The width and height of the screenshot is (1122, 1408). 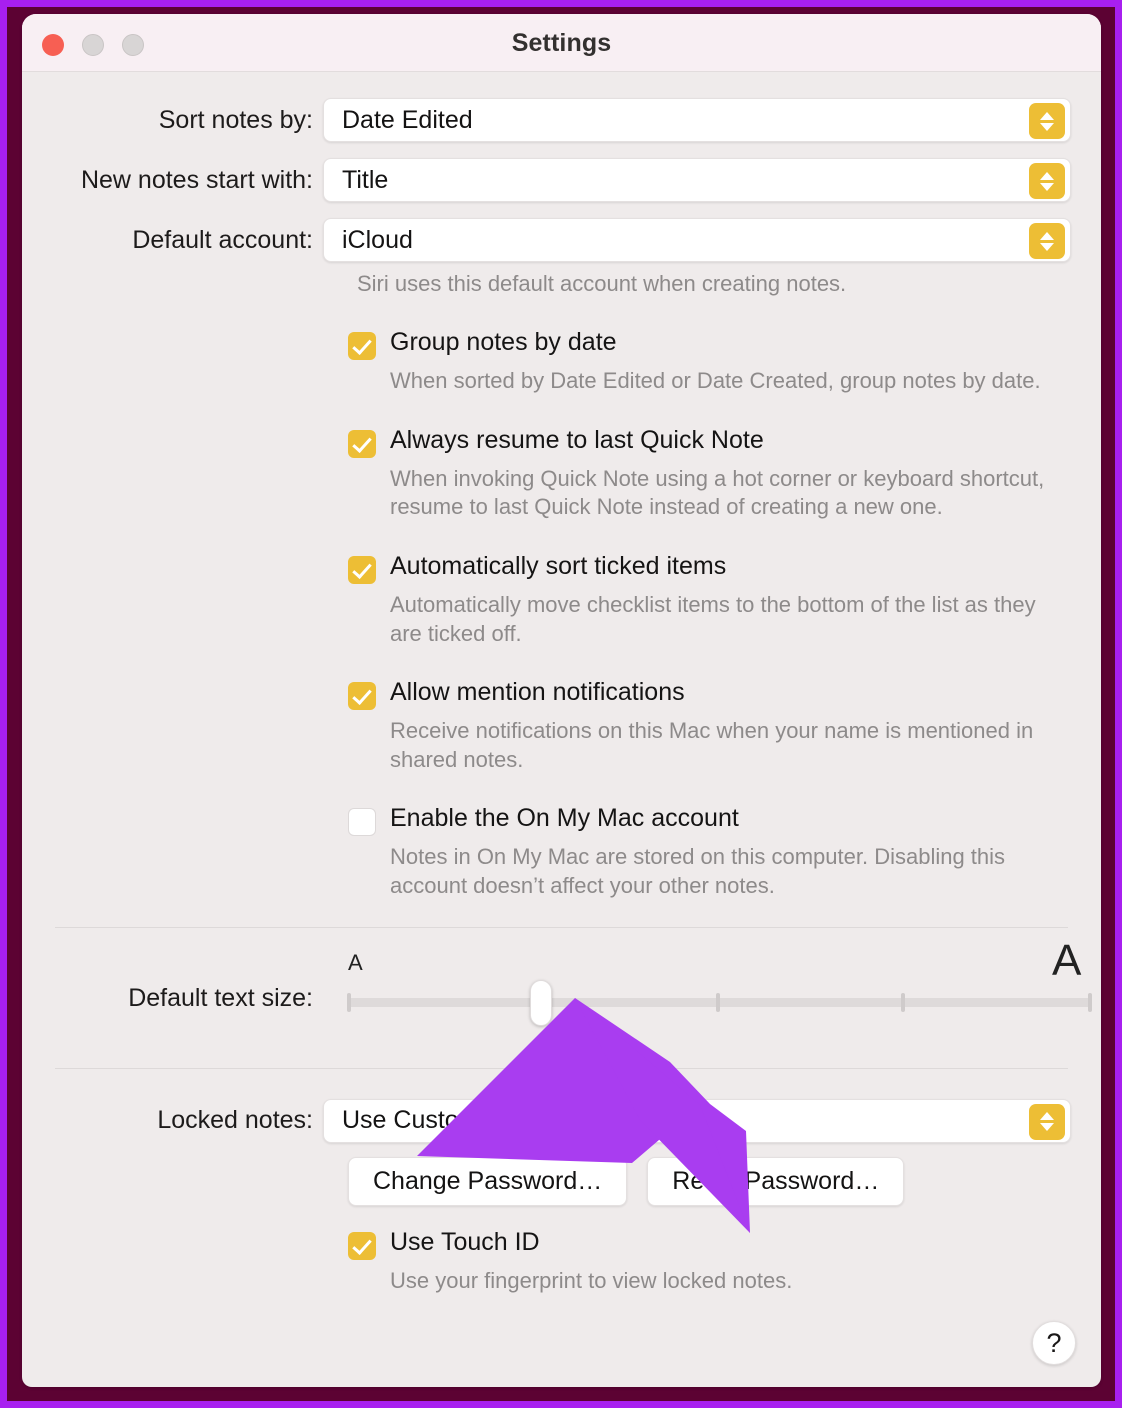 I want to click on checkbox-label-auto-sort-ticked-items: Automatically sort ticked items, so click(x=558, y=565).